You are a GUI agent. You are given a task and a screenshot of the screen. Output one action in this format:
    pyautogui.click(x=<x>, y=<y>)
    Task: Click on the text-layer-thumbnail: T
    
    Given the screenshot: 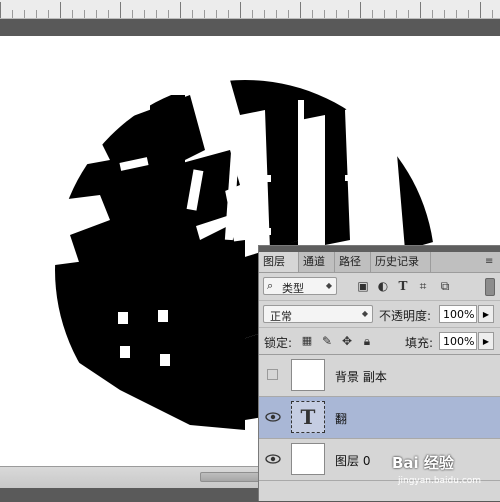 What is the action you would take?
    pyautogui.click(x=308, y=417)
    